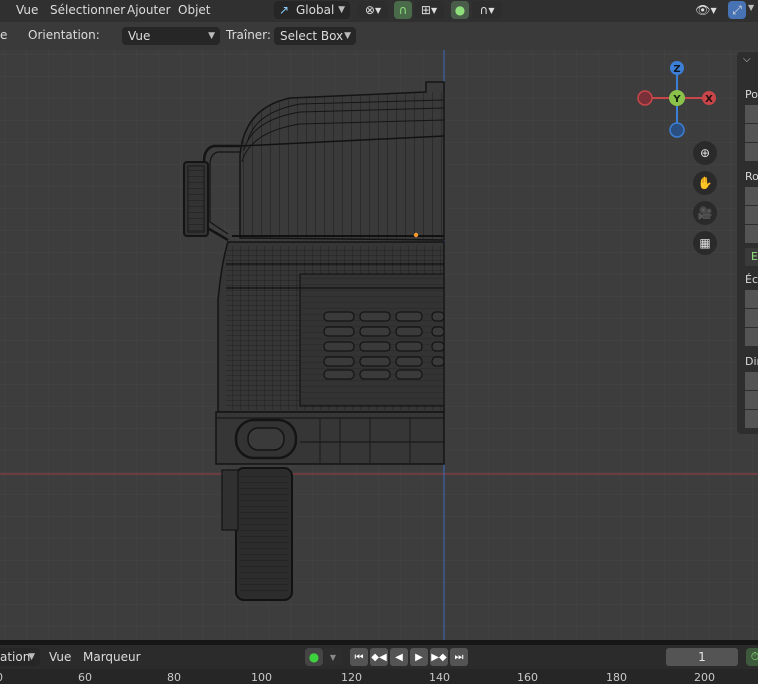 The width and height of the screenshot is (758, 684). What do you see at coordinates (527, 677) in the screenshot?
I see `ruler-tick: 160` at bounding box center [527, 677].